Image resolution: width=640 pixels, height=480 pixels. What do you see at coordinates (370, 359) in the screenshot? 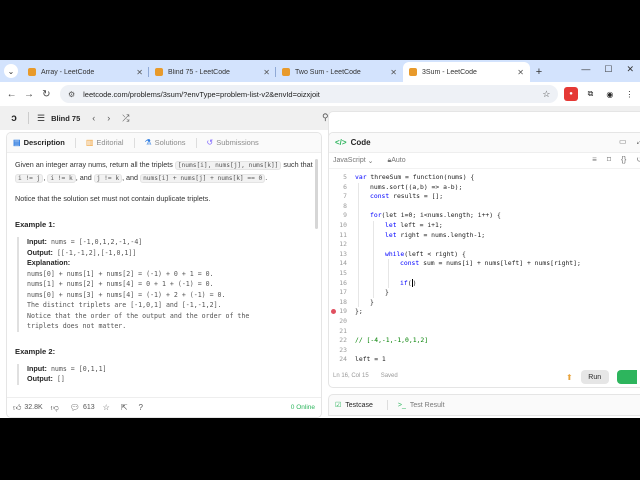
I see `code-text: left = 1` at bounding box center [370, 359].